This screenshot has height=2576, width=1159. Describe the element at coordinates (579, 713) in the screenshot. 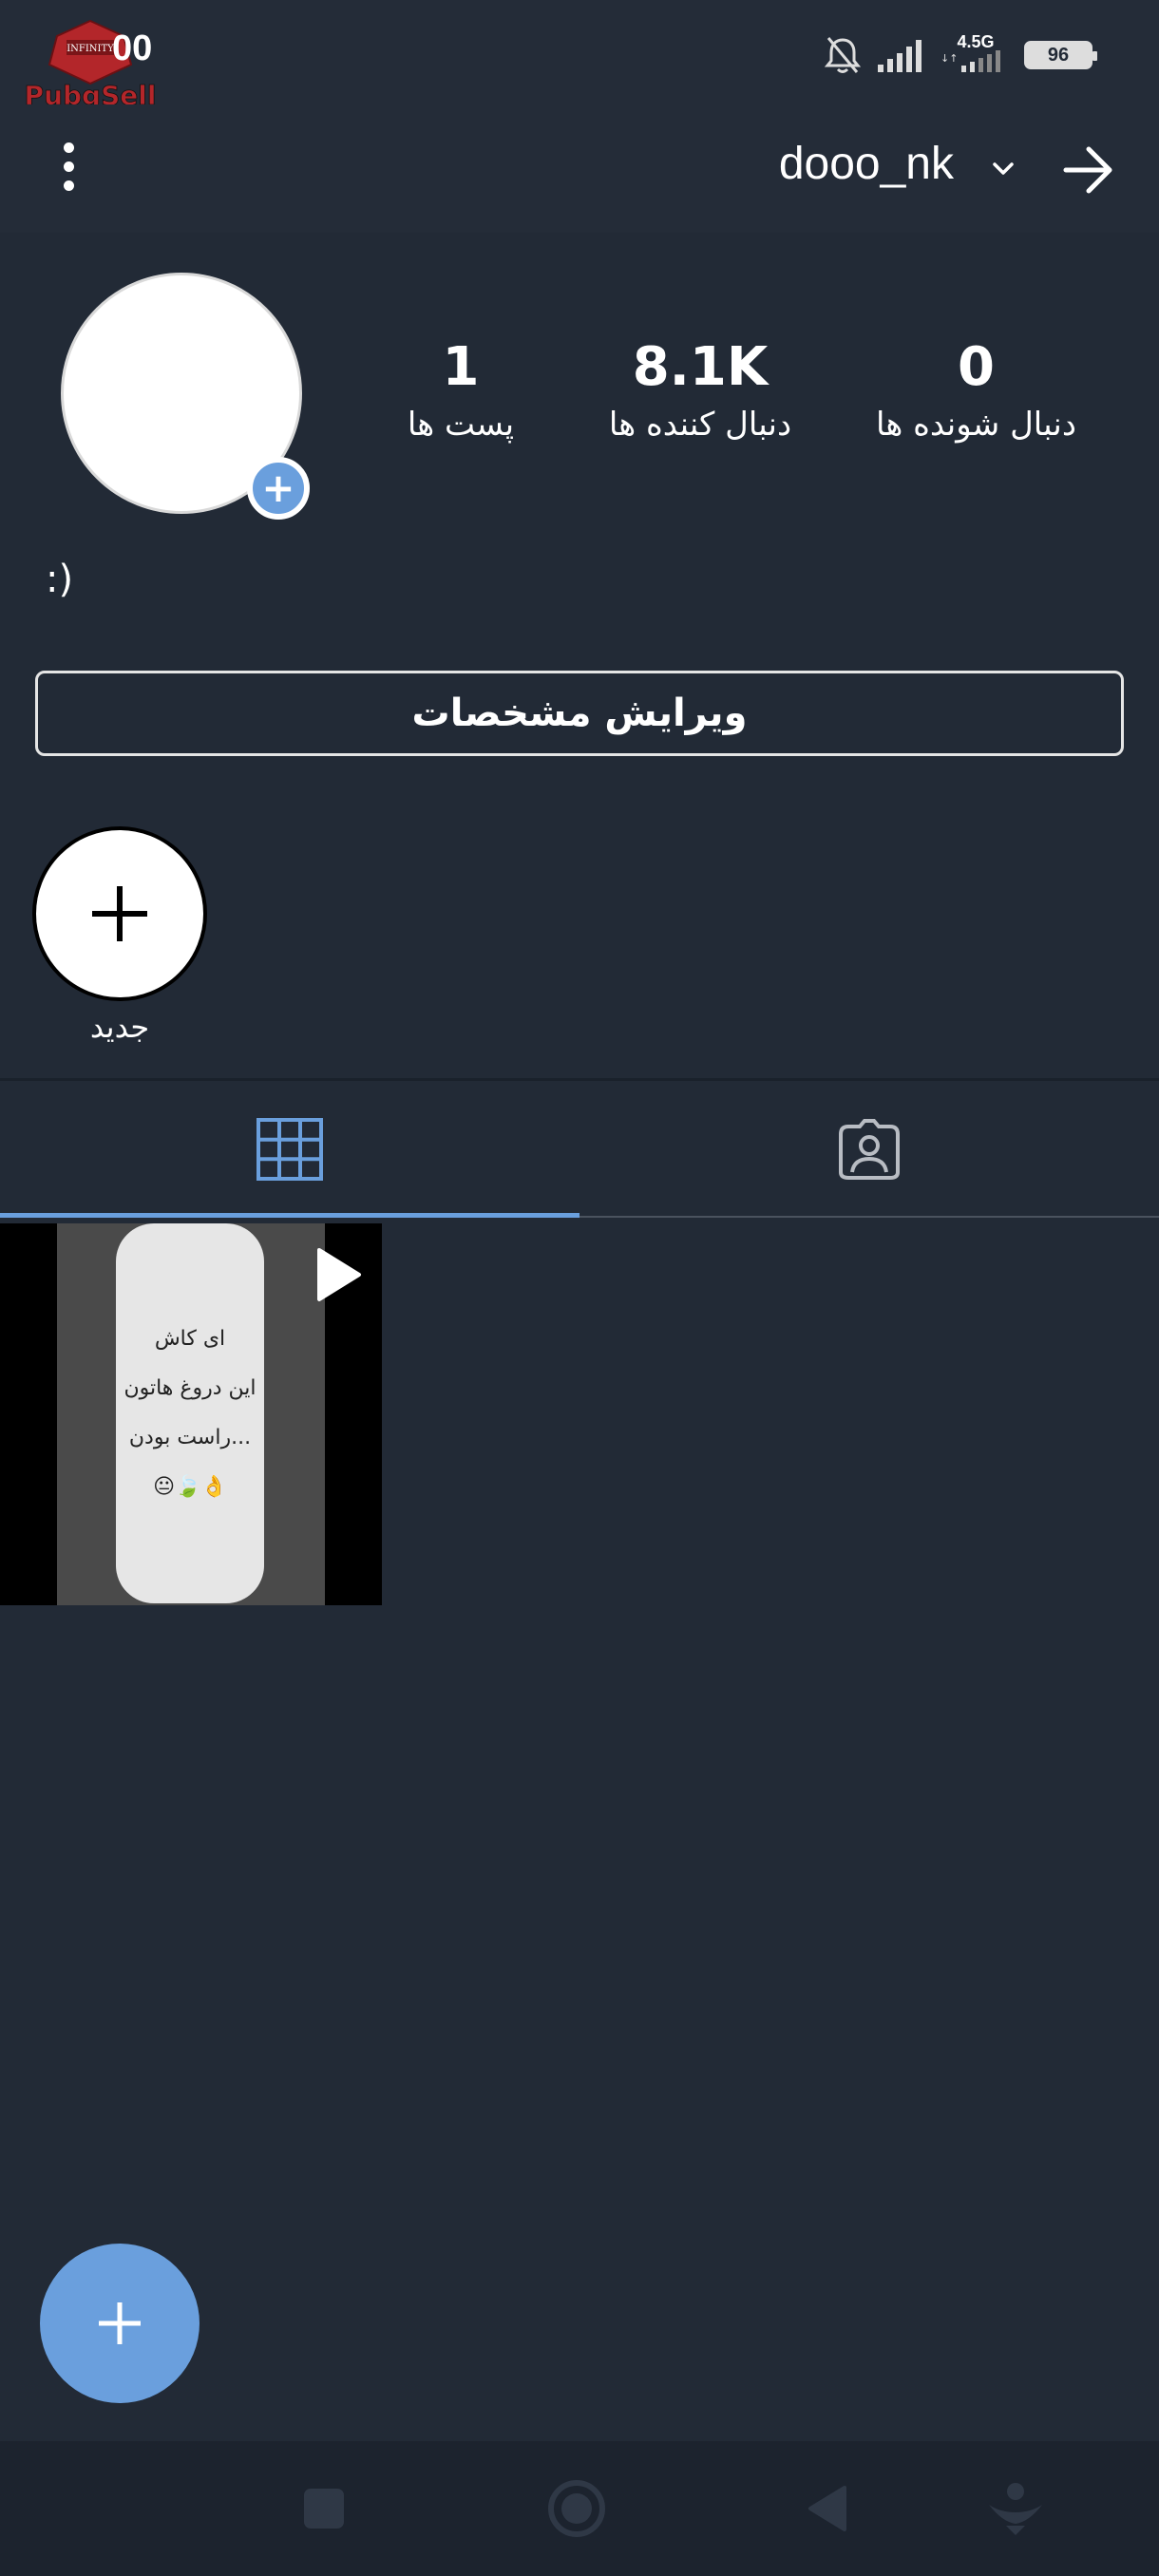

I see `edit-profile-button: ویرایش مشخصات` at that location.